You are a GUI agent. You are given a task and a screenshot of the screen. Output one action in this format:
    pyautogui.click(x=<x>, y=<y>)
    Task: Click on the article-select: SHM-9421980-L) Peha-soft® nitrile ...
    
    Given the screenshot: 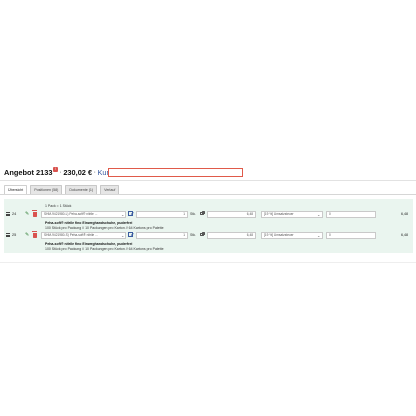 What is the action you would take?
    pyautogui.click(x=83, y=214)
    